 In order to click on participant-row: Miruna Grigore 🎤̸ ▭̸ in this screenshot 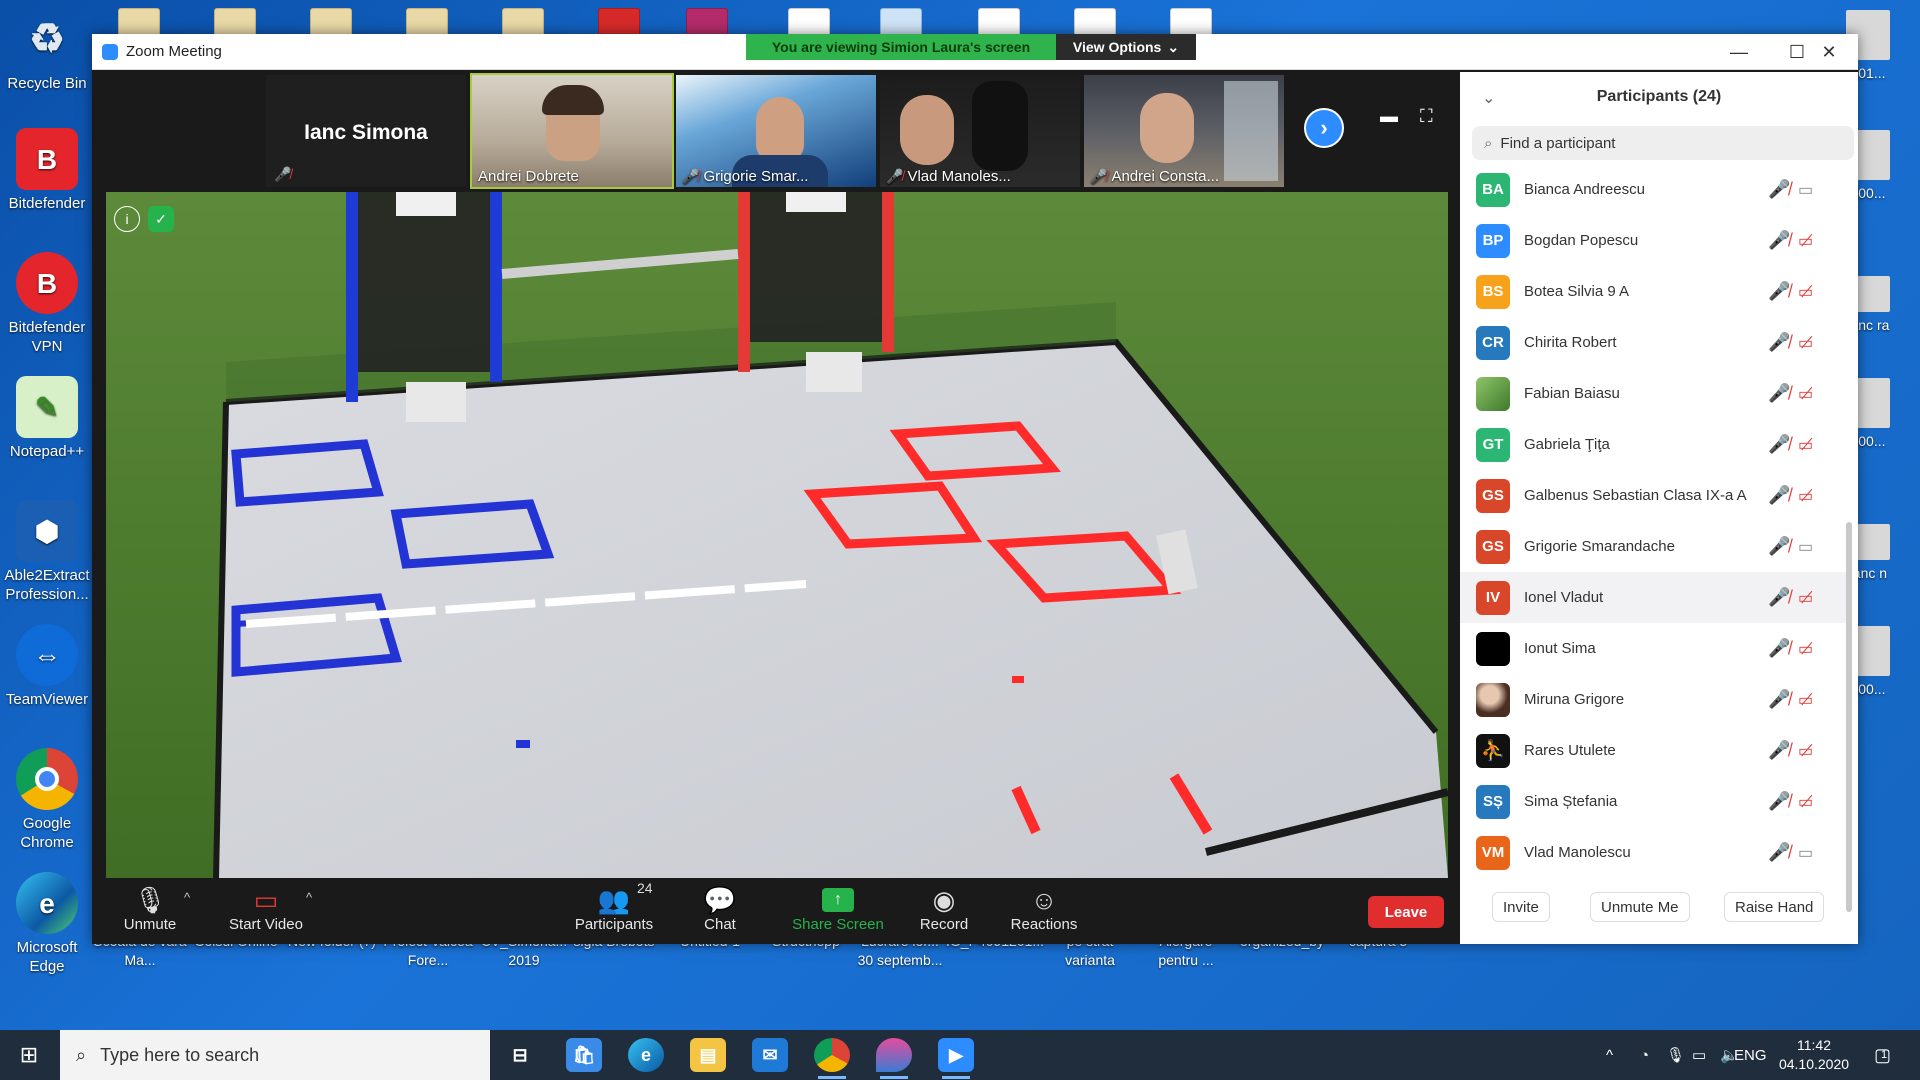, I will do `click(1654, 699)`.